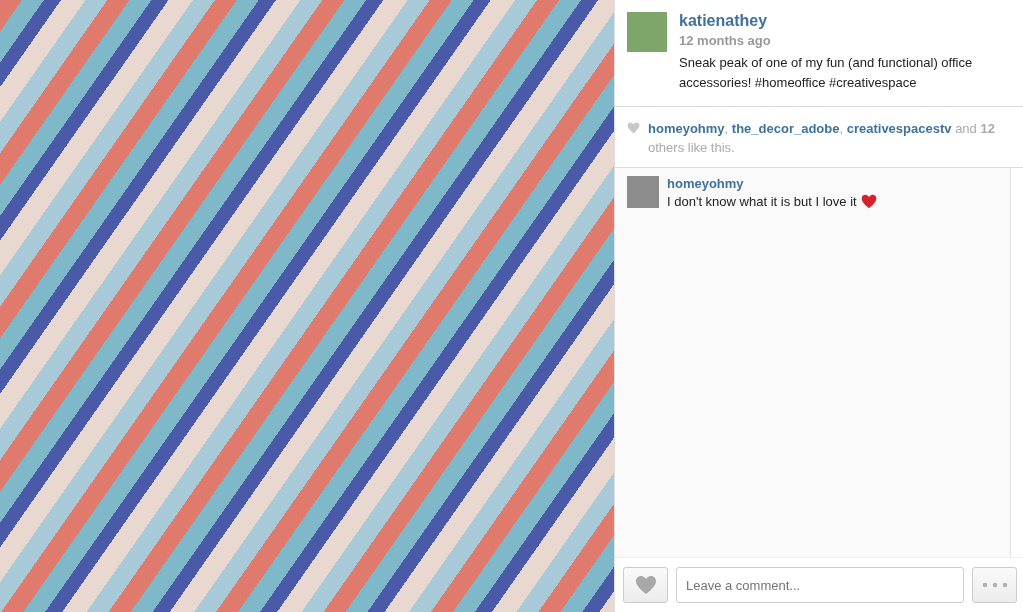  I want to click on username-link: katienathey, so click(723, 21).